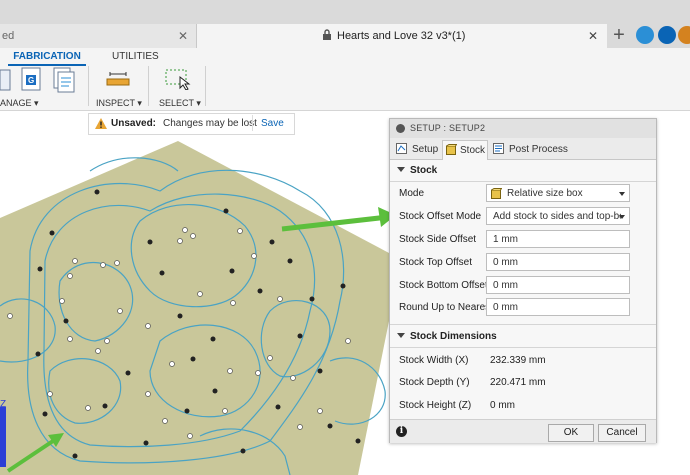 This screenshot has height=475, width=690. What do you see at coordinates (523, 171) in the screenshot?
I see `stock-section-header: Stock` at bounding box center [523, 171].